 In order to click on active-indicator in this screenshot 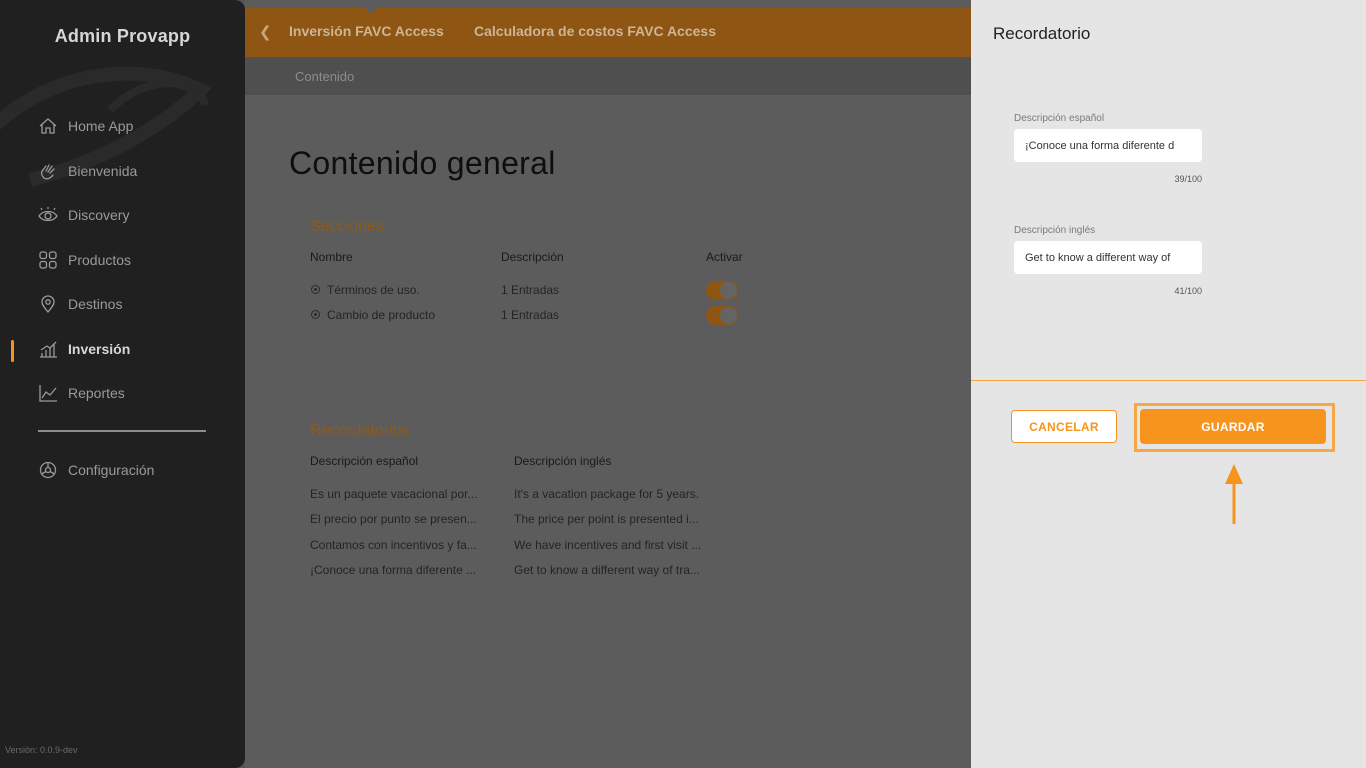, I will do `click(12, 351)`.